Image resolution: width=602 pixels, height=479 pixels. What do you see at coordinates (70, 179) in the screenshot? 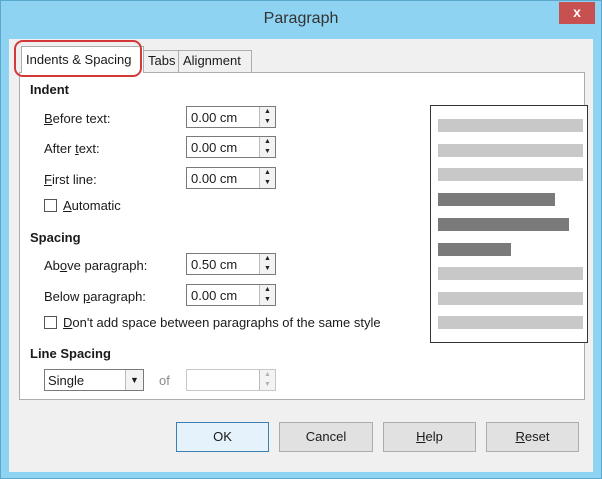
I see `first-line-label: First line:` at bounding box center [70, 179].